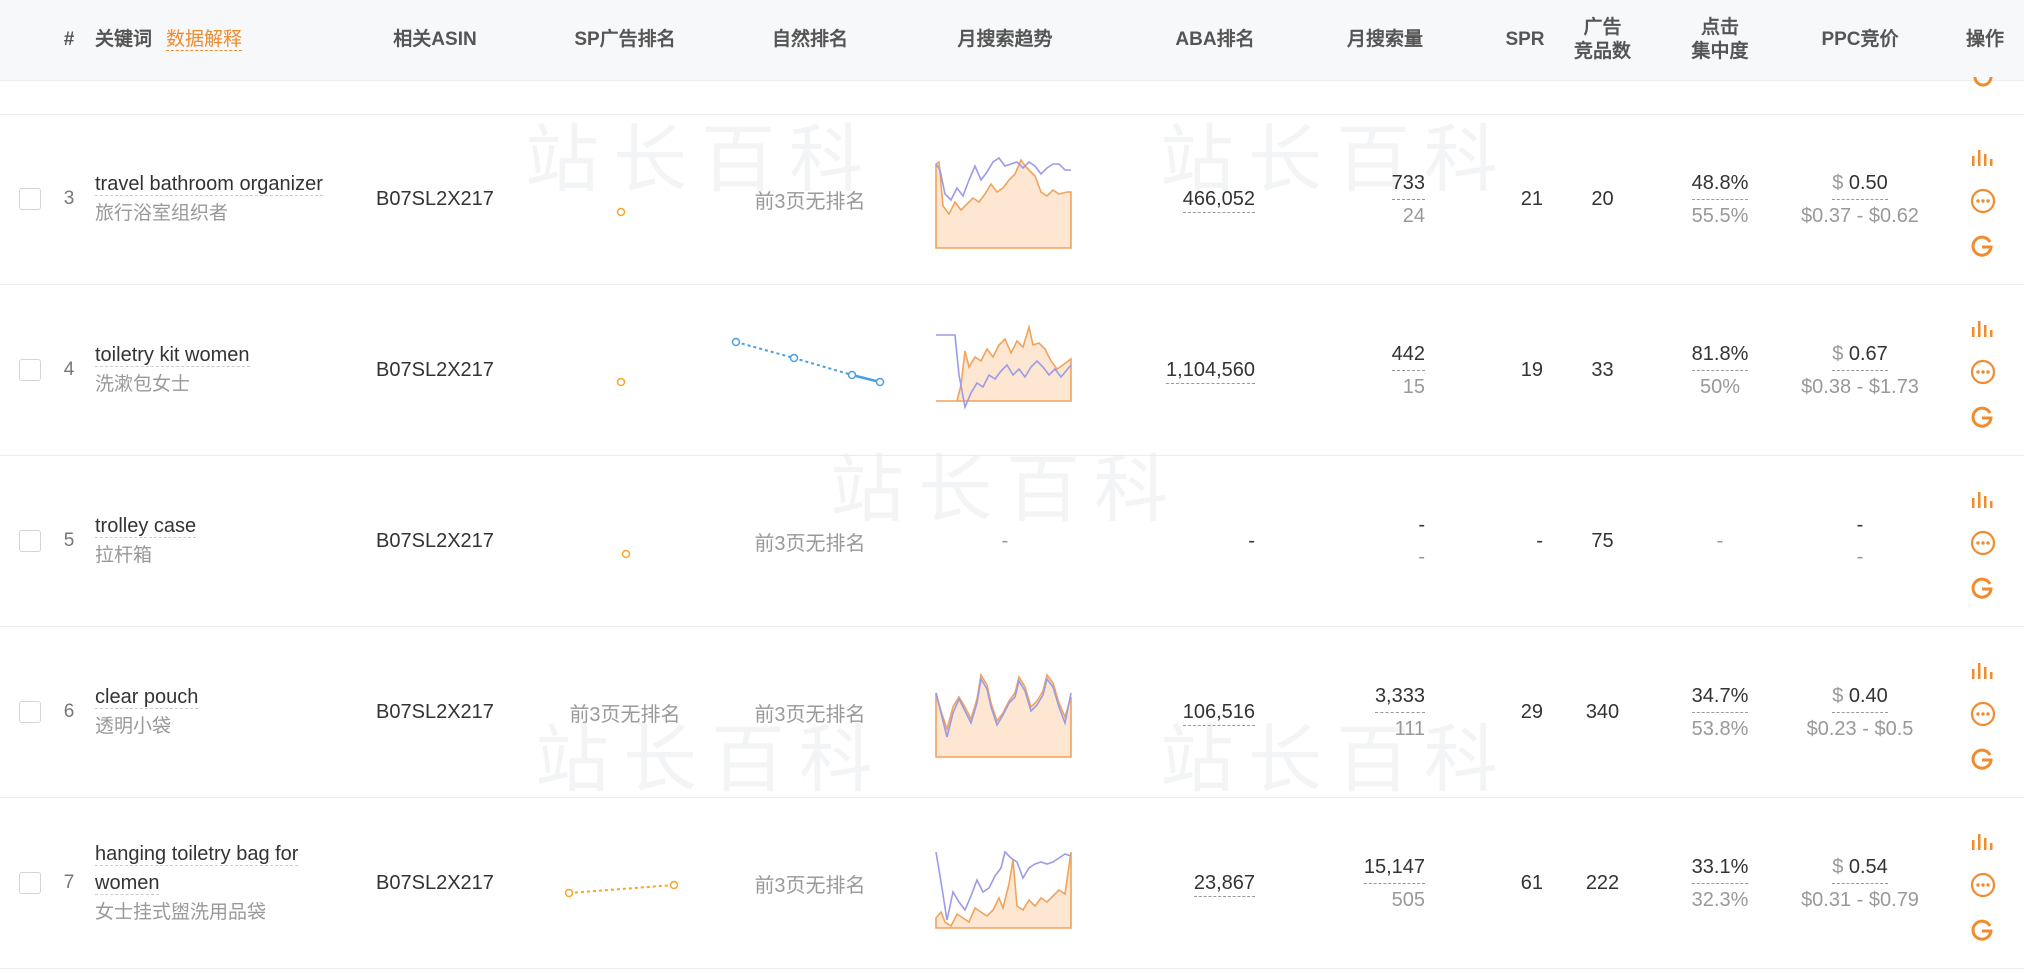 The image size is (2024, 973). I want to click on keyword-cn: 洗漱包女士, so click(143, 384).